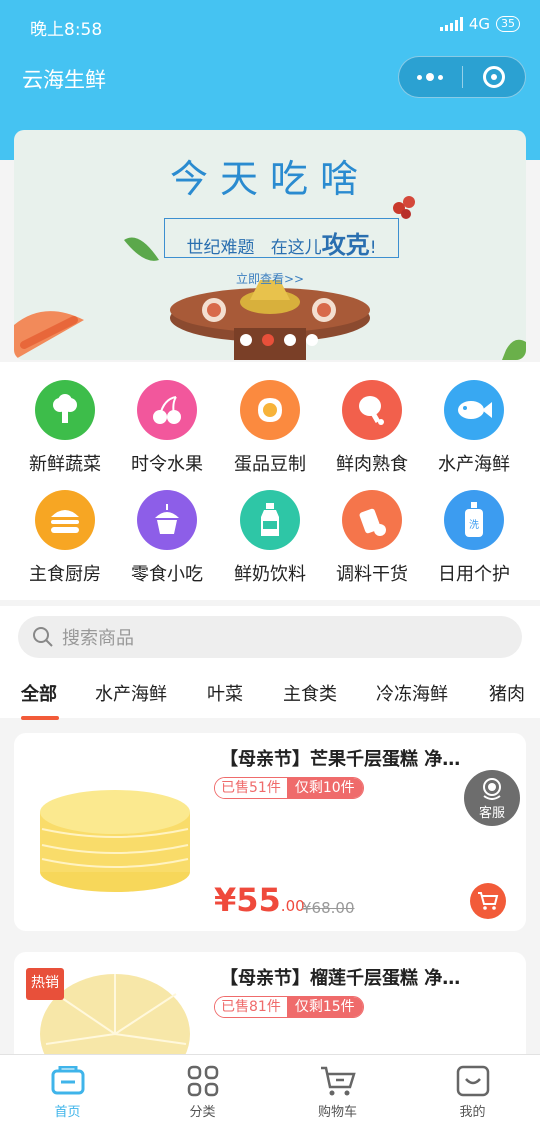 Image resolution: width=540 pixels, height=1124 pixels. I want to click on category-meat: 鲜肉熟食, so click(372, 418).